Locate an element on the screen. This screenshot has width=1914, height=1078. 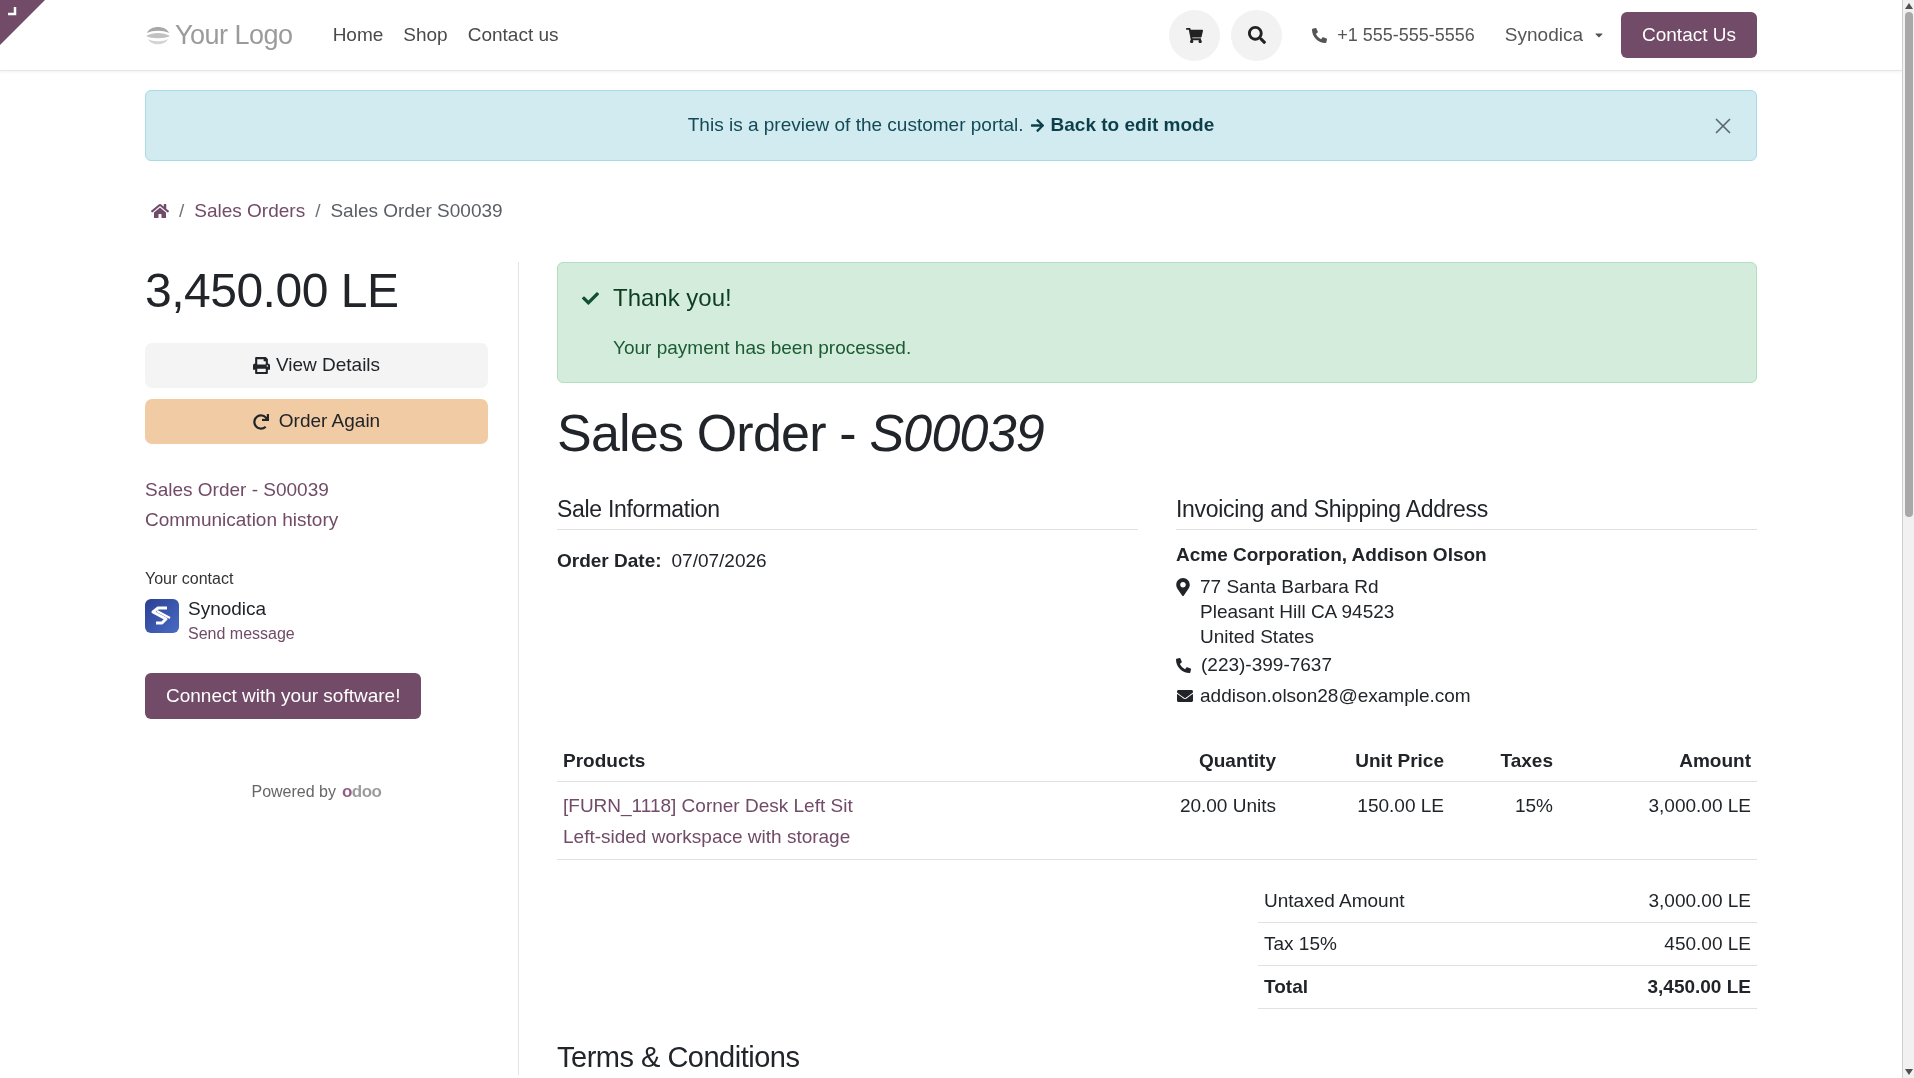
product-description: Left-sided workspace with storage is located at coordinates (707, 837).